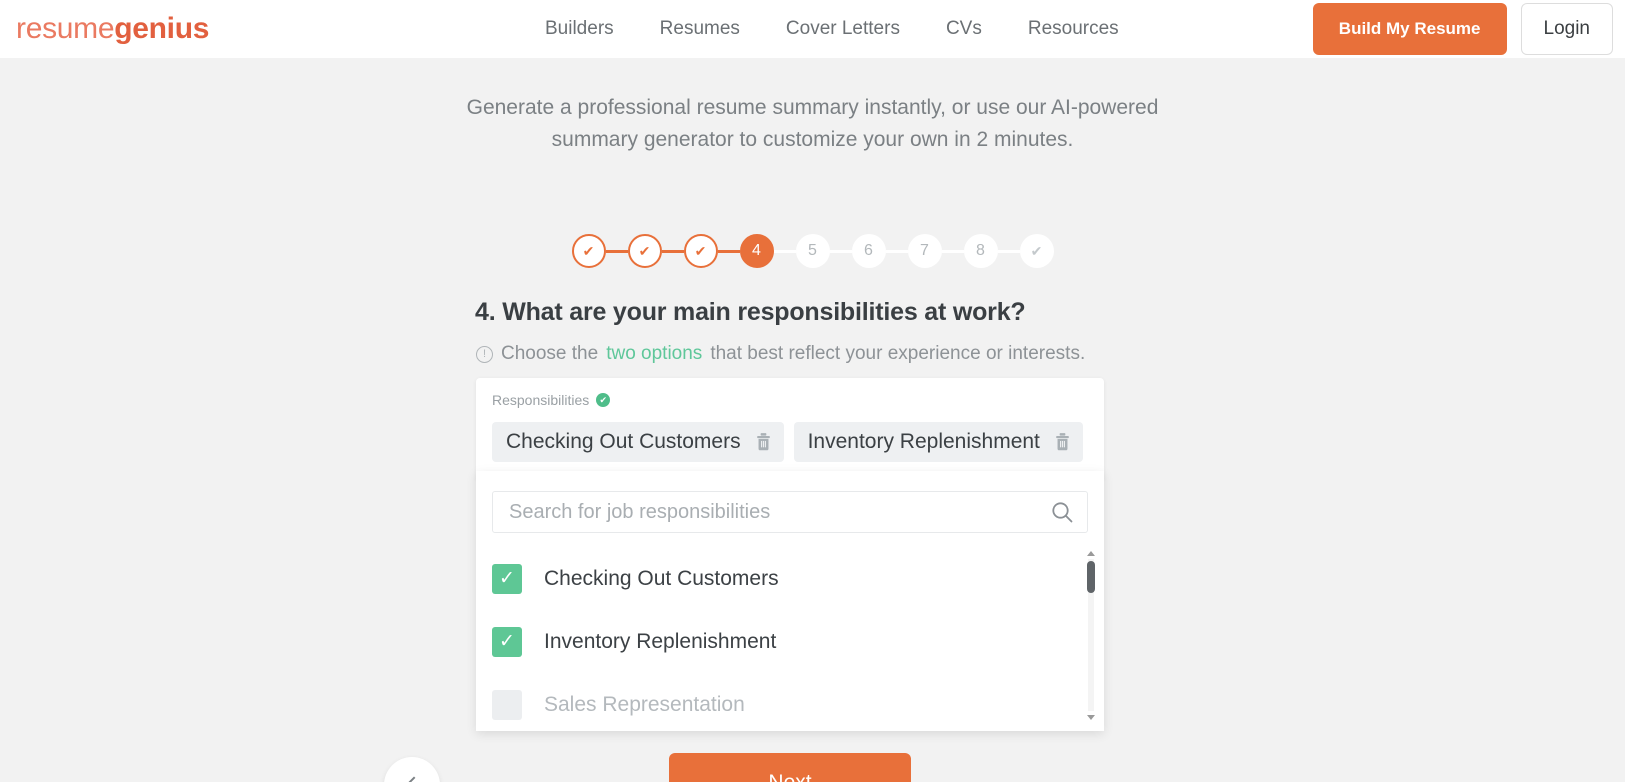 The height and width of the screenshot is (782, 1625). What do you see at coordinates (507, 704) in the screenshot?
I see `checkbox-unchecked-icon` at bounding box center [507, 704].